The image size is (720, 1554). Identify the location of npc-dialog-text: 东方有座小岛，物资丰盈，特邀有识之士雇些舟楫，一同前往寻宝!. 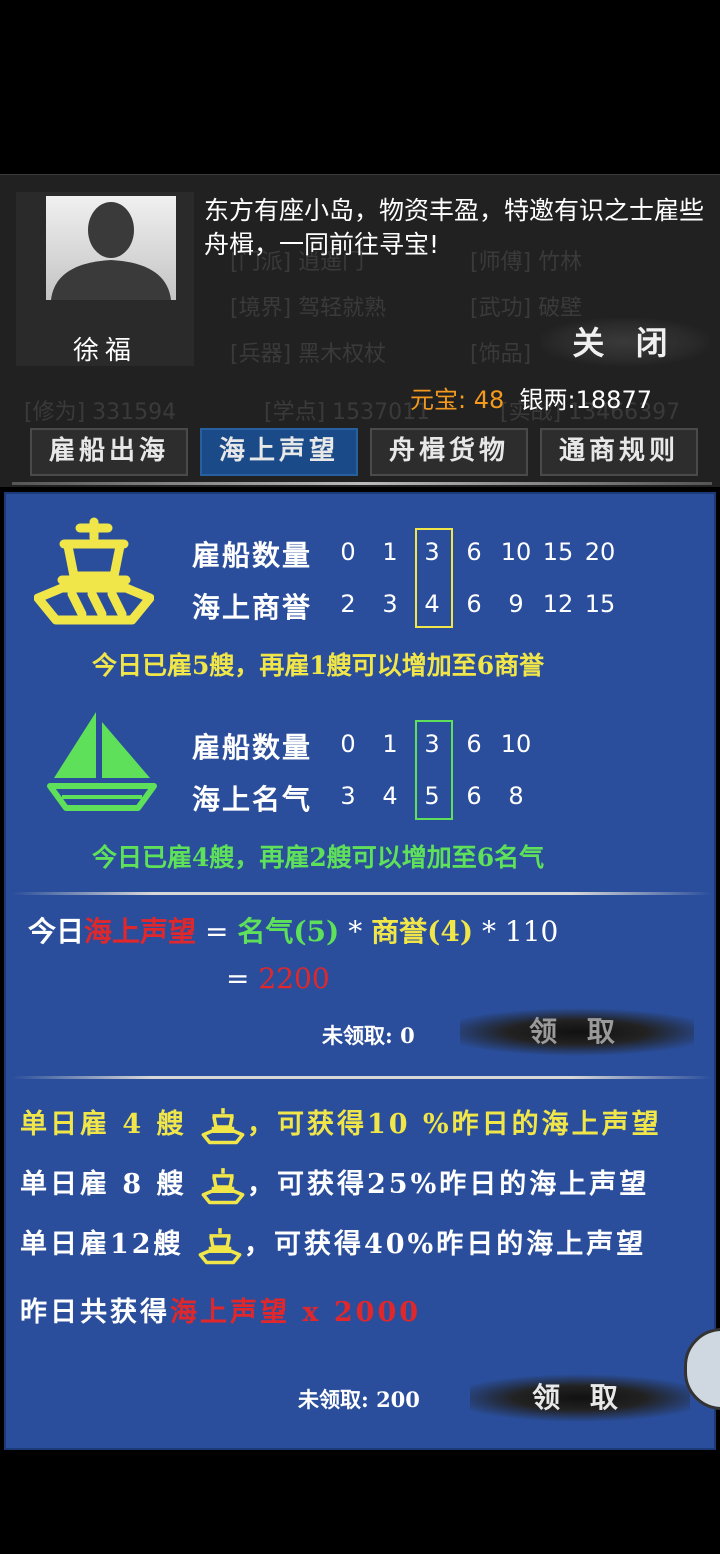
(454, 227).